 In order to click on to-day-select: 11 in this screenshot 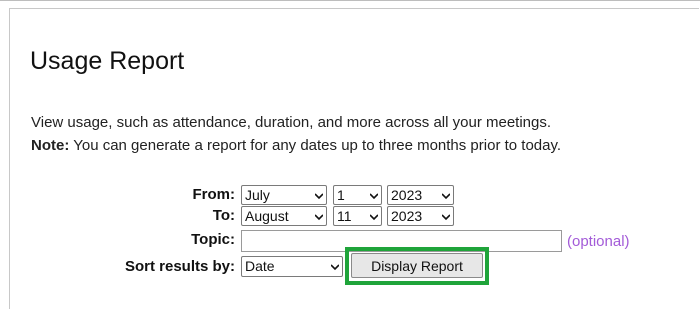, I will do `click(357, 216)`.